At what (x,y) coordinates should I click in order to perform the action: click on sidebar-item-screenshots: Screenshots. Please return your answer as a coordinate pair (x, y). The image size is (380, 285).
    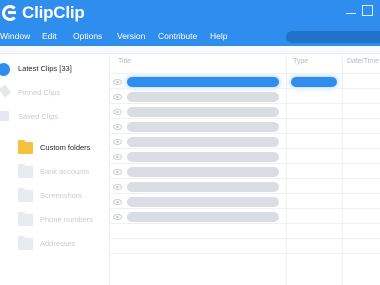
    Looking at the image, I should click on (54, 197).